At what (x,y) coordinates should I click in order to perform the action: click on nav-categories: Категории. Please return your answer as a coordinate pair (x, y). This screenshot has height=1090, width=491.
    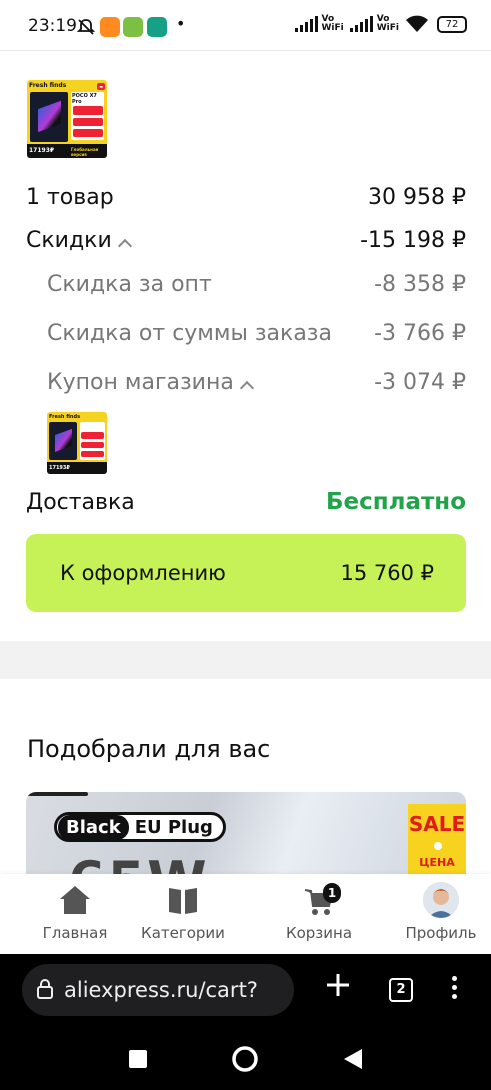
    Looking at the image, I should click on (183, 912).